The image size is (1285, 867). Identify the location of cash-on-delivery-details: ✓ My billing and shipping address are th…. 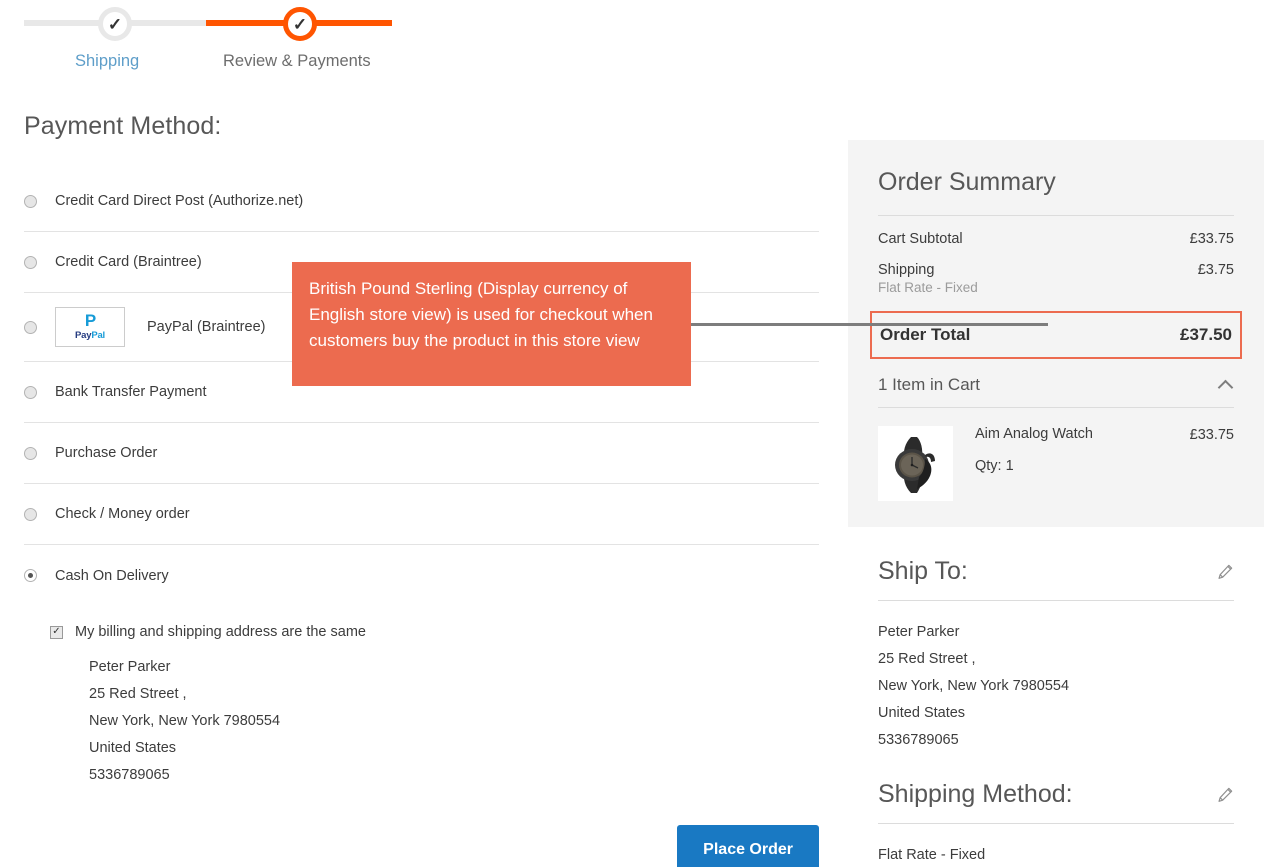
(421, 697).